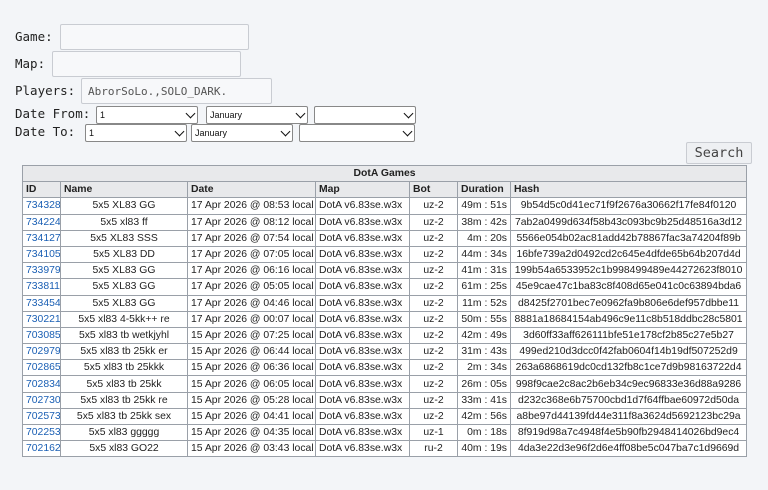 Image resolution: width=768 pixels, height=490 pixels. I want to click on cell-id: 702865, so click(41, 368).